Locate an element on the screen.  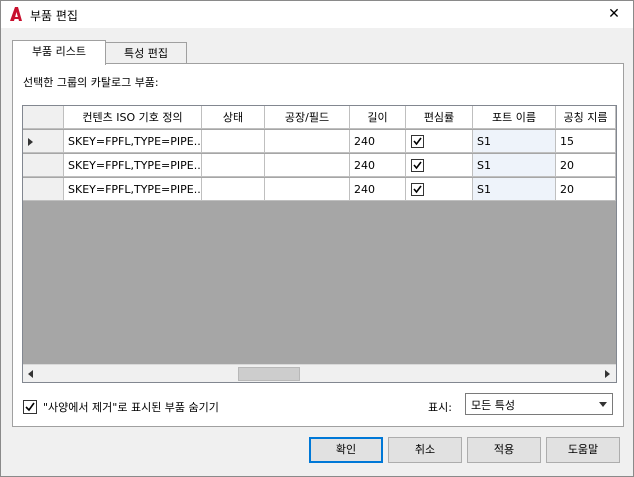
tab-part-list-label: 부품 리스트 is located at coordinates (59, 51).